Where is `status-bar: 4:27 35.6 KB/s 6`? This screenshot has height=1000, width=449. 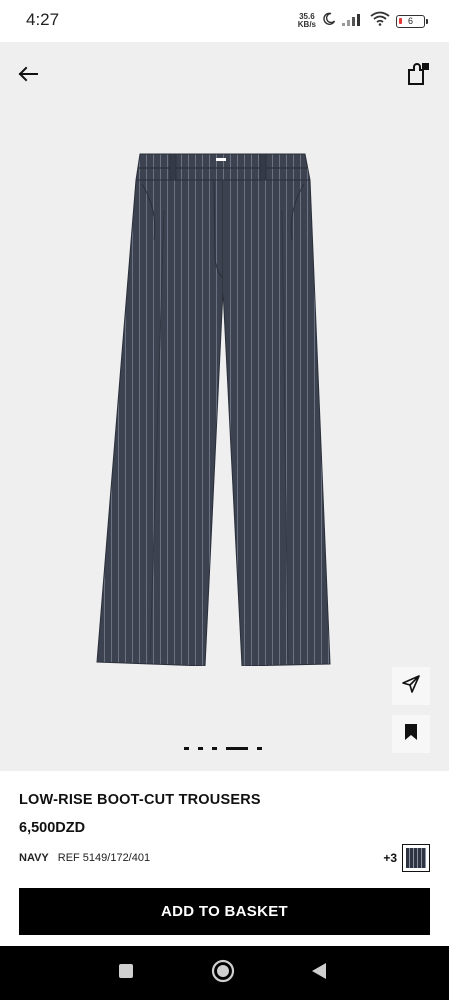
status-bar: 4:27 35.6 KB/s 6 is located at coordinates (224, 21).